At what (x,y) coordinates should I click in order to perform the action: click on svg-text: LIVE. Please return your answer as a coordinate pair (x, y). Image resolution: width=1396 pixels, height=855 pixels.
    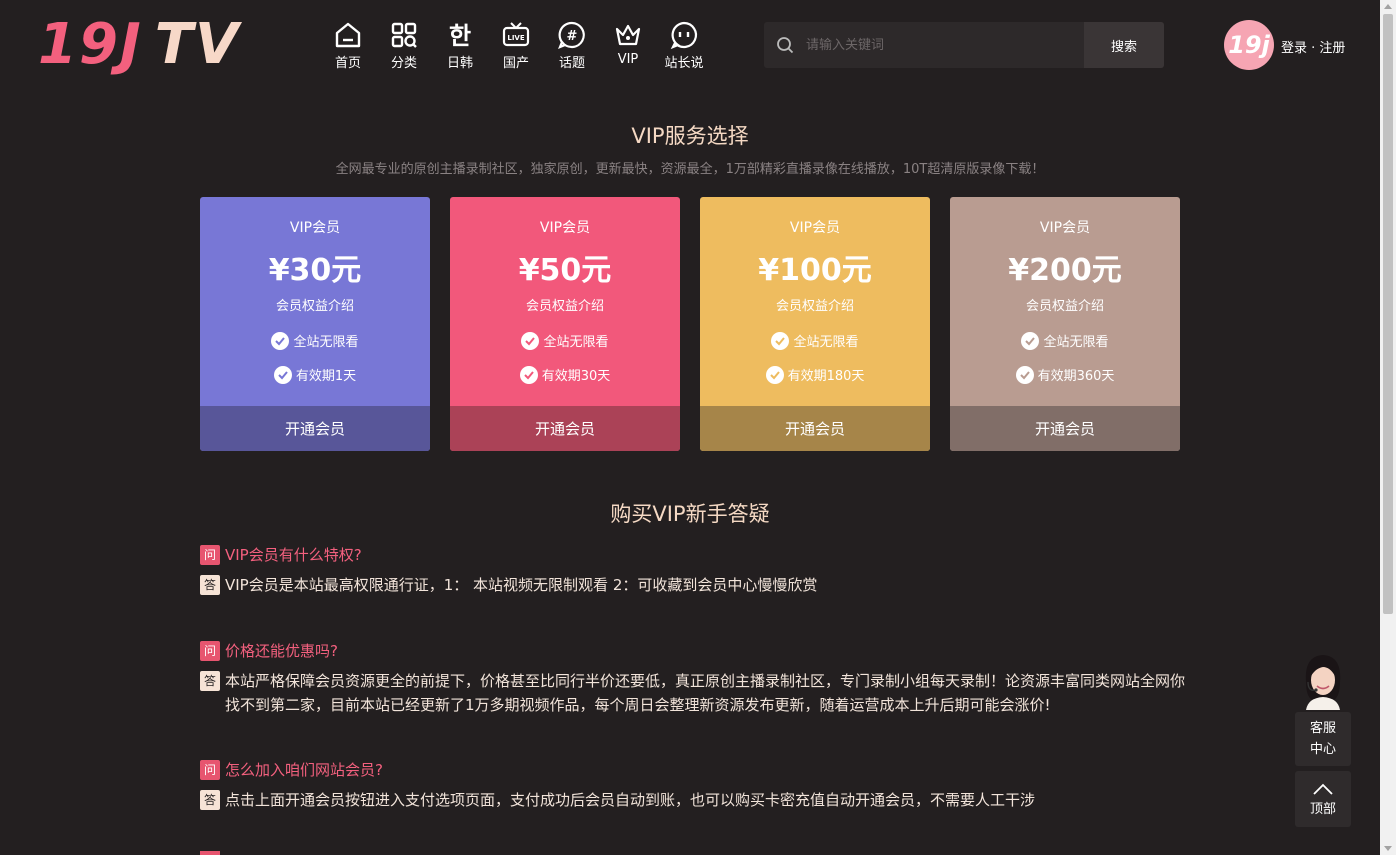
    Looking at the image, I should click on (515, 38).